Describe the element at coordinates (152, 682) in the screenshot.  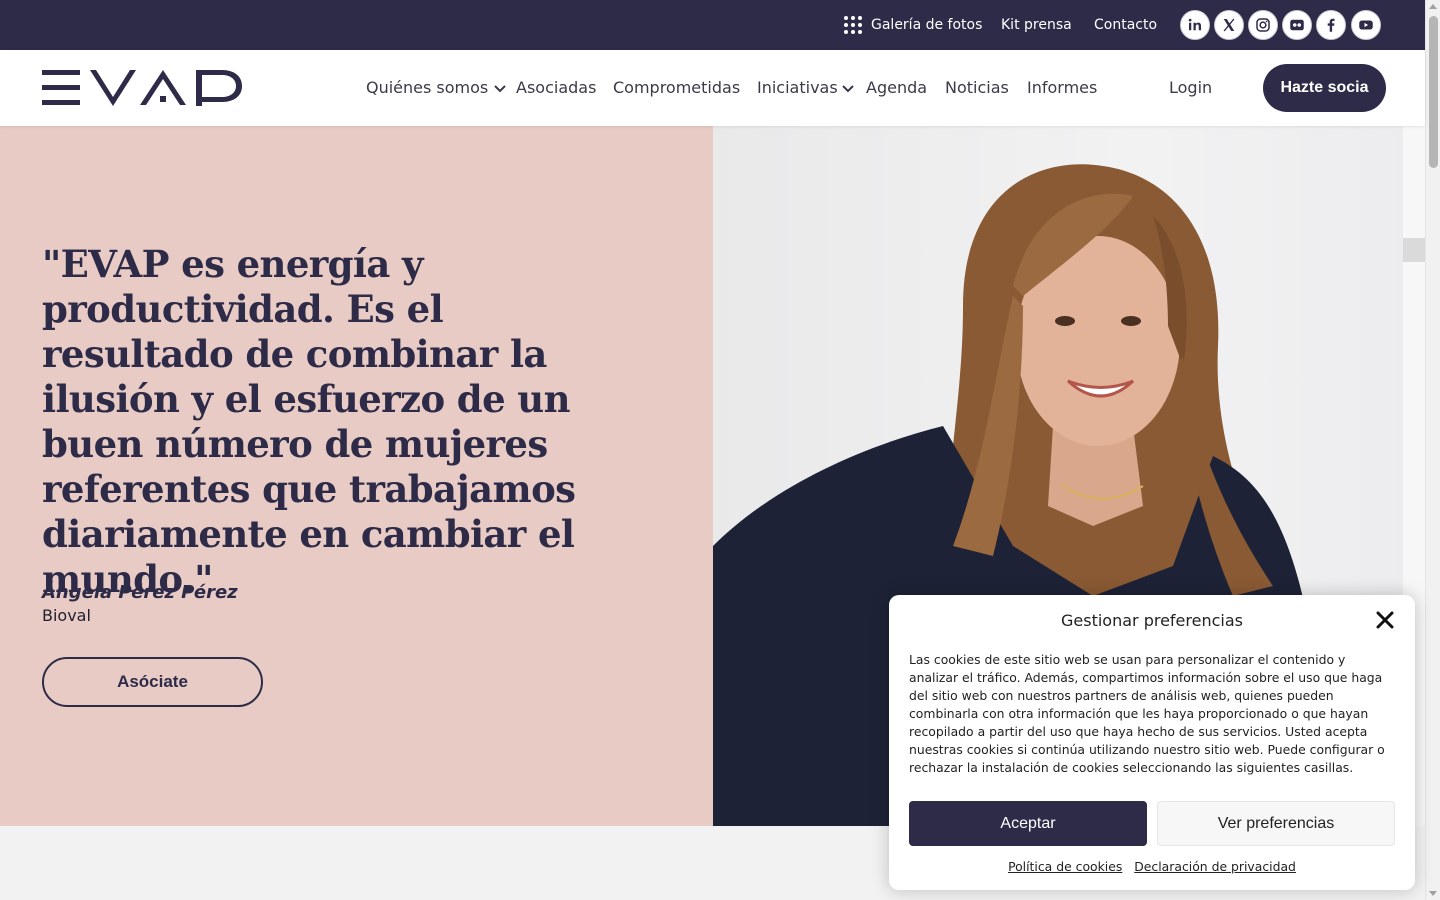
I see `asociate-button: Asóciate` at that location.